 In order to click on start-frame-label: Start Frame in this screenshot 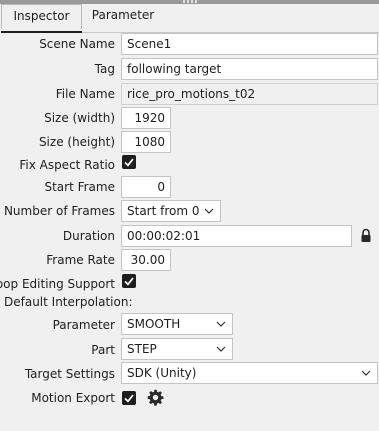, I will do `click(79, 187)`.